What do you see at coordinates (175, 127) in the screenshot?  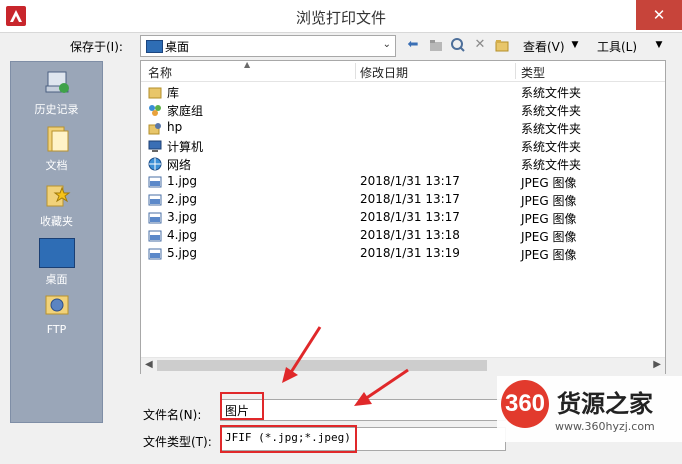 I see `file-name: hp` at bounding box center [175, 127].